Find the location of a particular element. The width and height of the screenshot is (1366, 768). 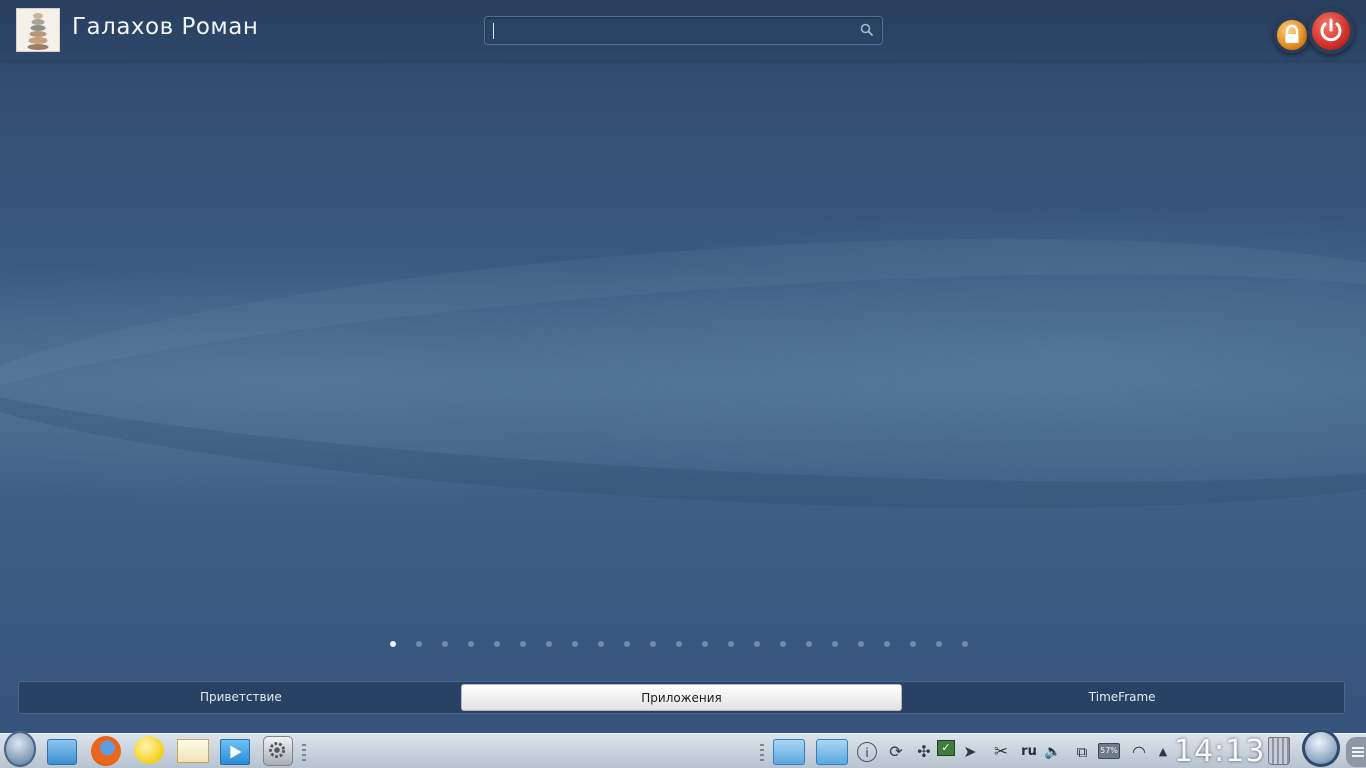

chat-icon is located at coordinates (149, 750).